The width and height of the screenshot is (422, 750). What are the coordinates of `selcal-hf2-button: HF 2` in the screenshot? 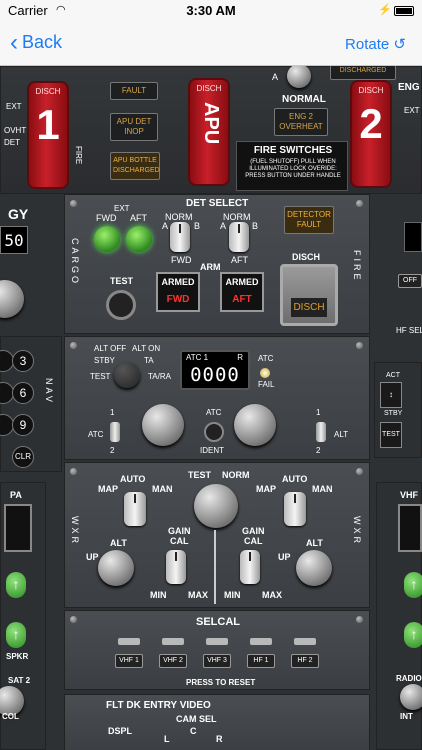 It's located at (305, 661).